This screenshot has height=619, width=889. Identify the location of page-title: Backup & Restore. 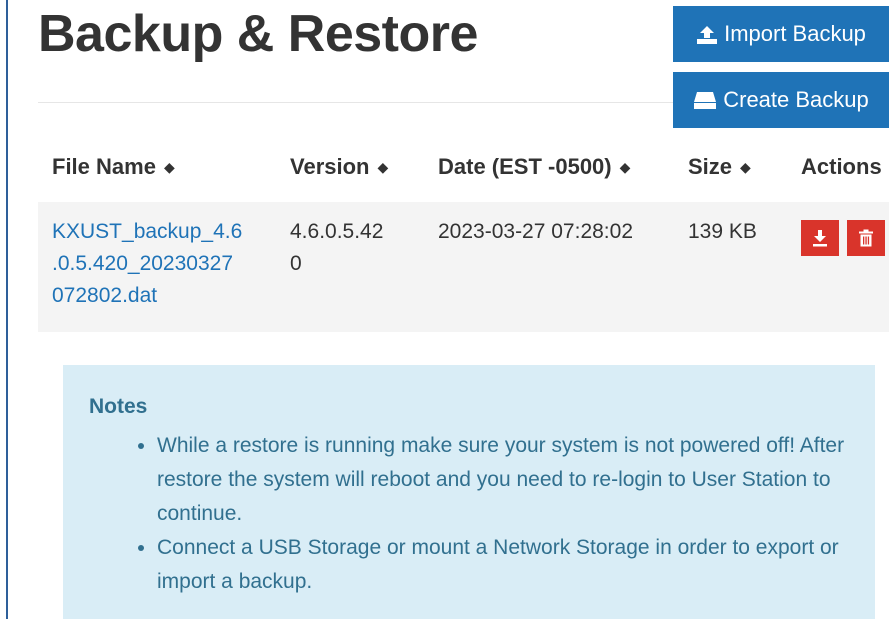
(258, 34).